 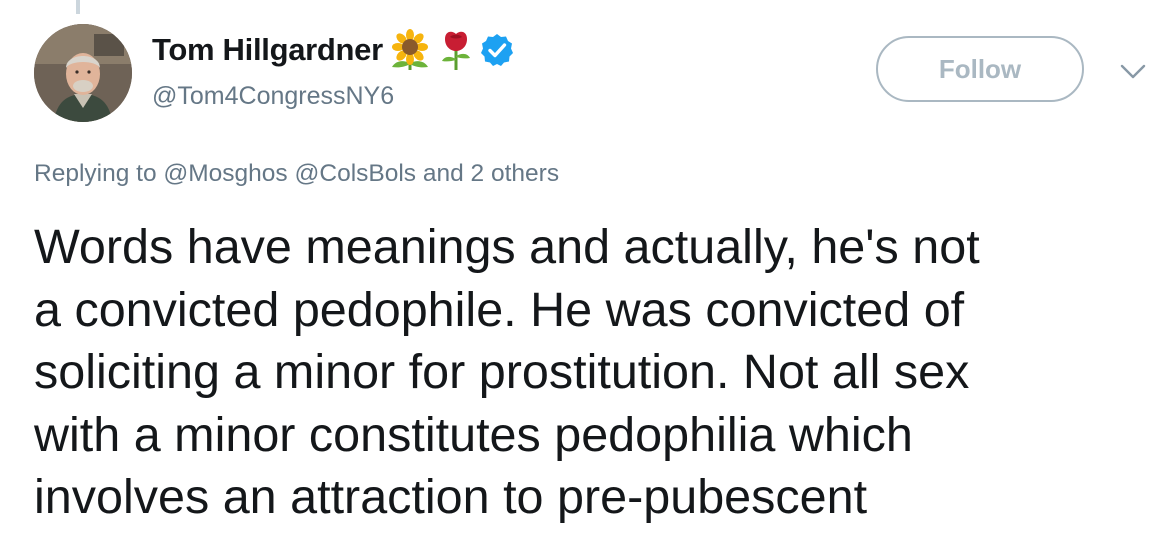 I want to click on author-name-row: Tom Hillgardner, so click(x=333, y=50).